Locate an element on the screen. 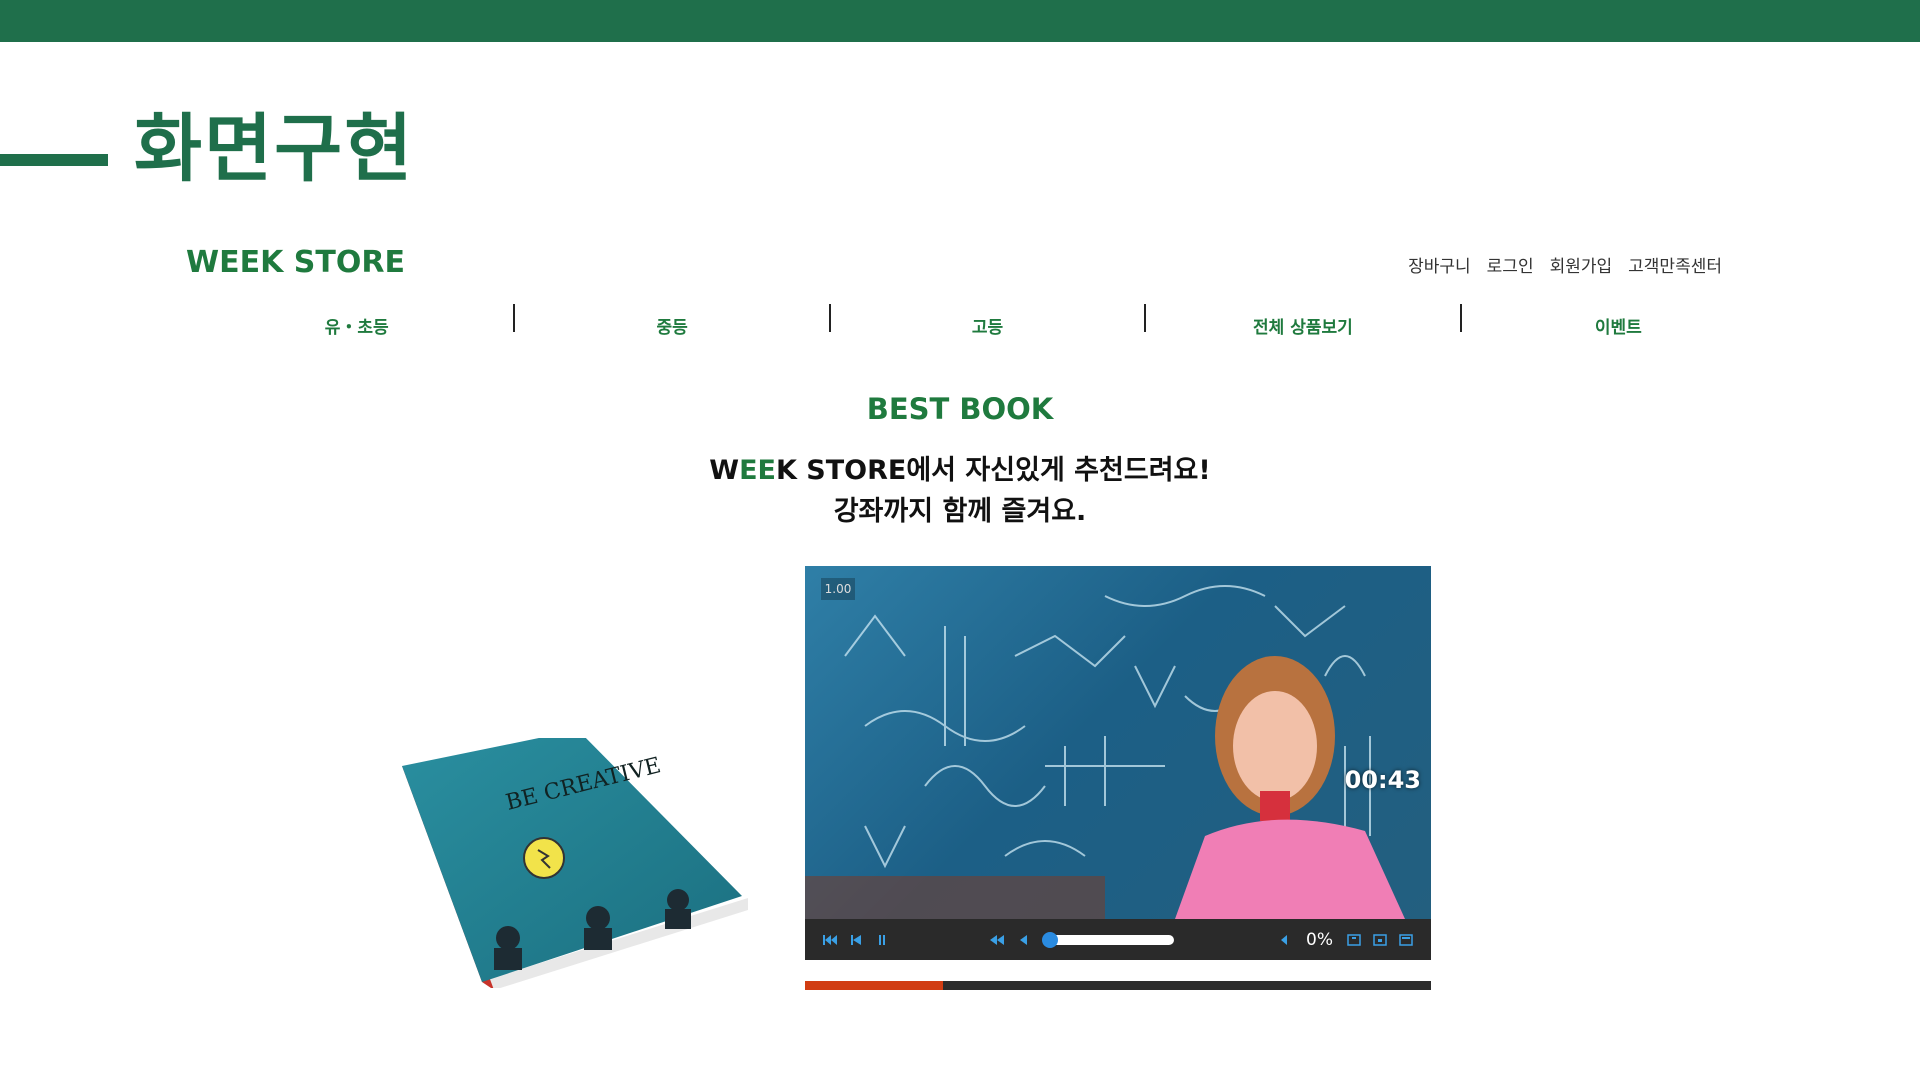  video-frame: 1.00 00:43 is located at coordinates (1118, 742).